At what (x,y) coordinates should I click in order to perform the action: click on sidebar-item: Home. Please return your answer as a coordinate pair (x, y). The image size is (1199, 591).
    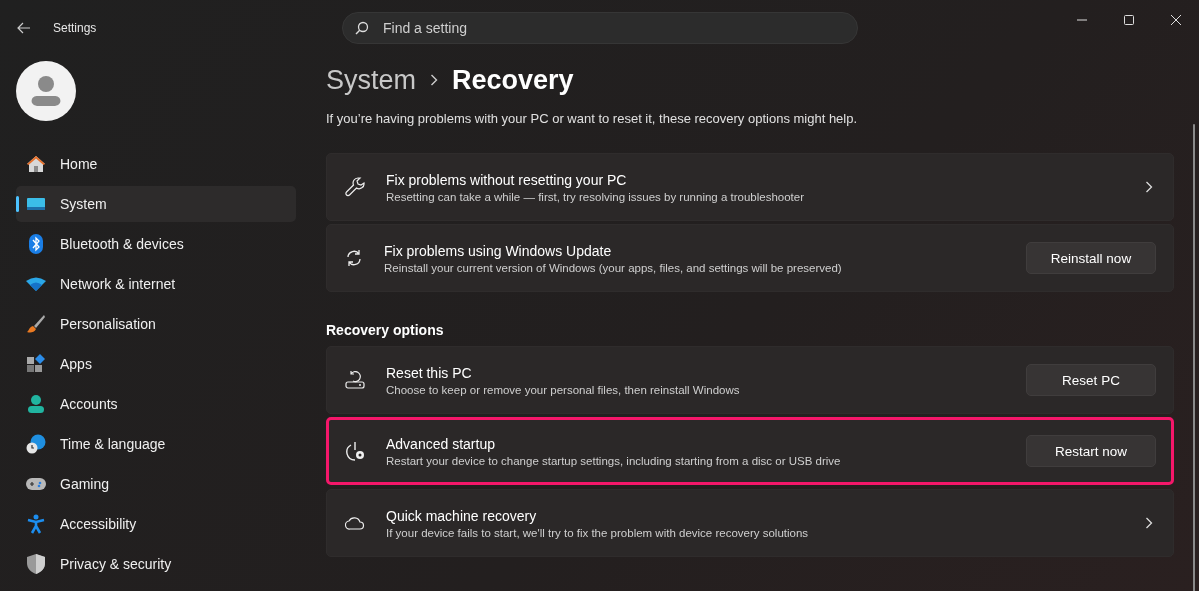
    Looking at the image, I should click on (156, 164).